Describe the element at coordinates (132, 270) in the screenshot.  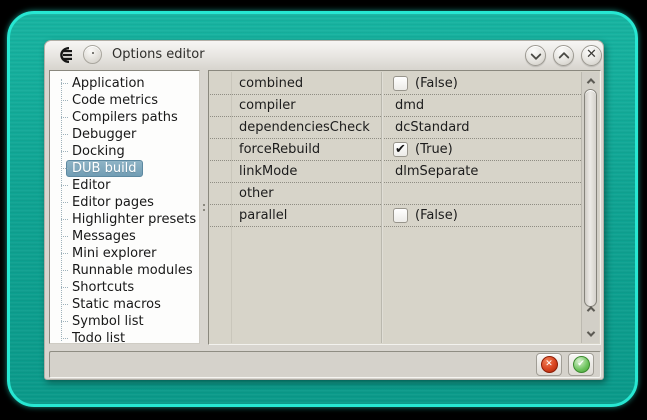
I see `sidebar-item-label: Runnable modules` at that location.